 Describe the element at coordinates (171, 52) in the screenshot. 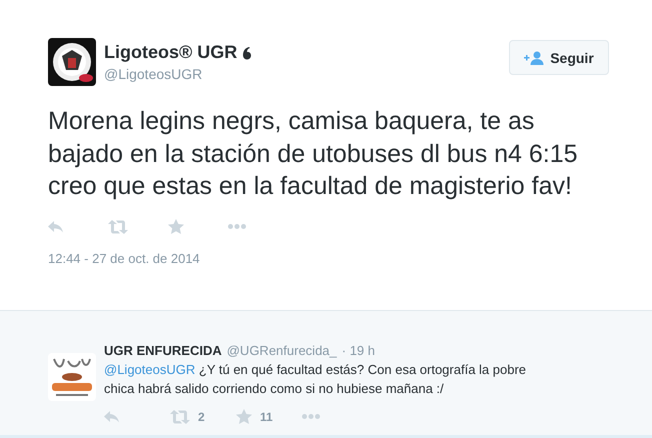

I see `account-name: Ligoteos® UGR` at that location.